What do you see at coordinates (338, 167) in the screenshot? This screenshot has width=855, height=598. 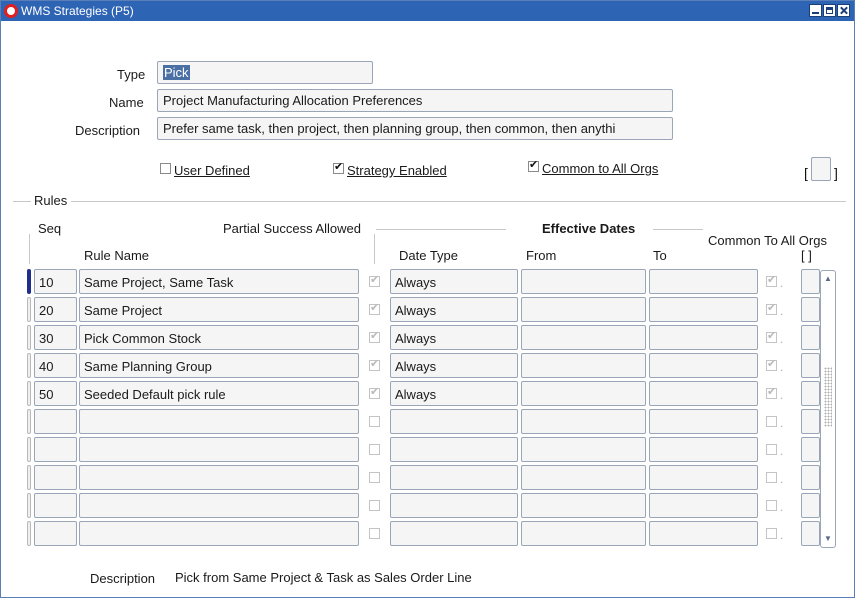 I see `strategy-enabled-checkbox` at bounding box center [338, 167].